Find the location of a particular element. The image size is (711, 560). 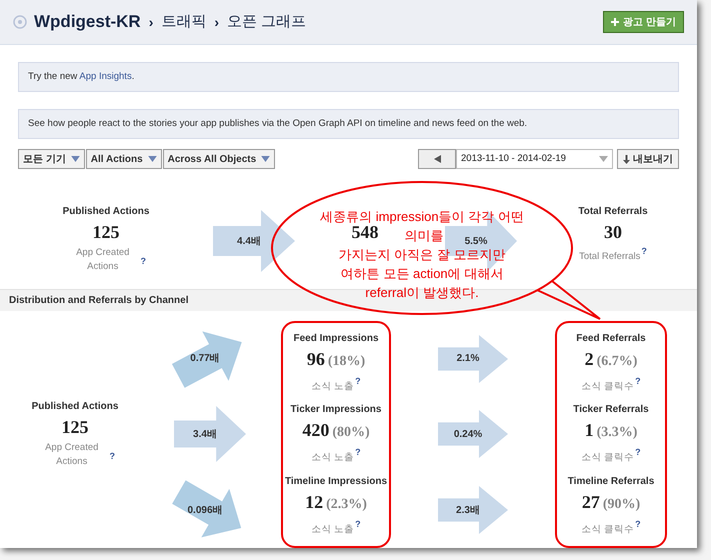

stat-value: 420 is located at coordinates (316, 430).